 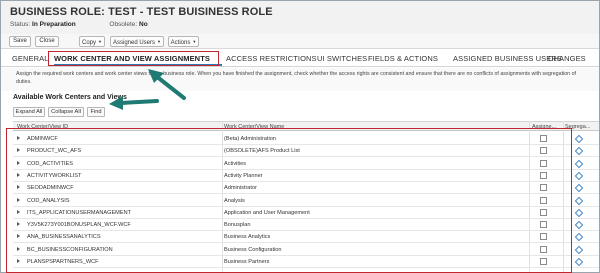 What do you see at coordinates (30, 58) in the screenshot?
I see `tab-general: GENERAL` at bounding box center [30, 58].